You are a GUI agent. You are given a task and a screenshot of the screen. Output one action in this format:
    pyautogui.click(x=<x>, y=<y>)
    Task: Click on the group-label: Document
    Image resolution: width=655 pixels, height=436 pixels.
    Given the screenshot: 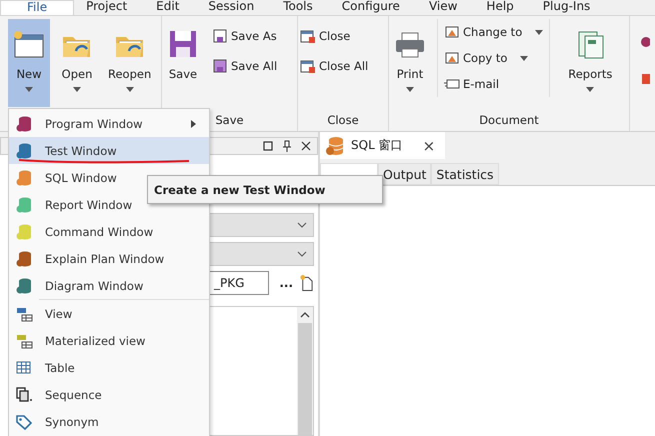 What is the action you would take?
    pyautogui.click(x=509, y=121)
    